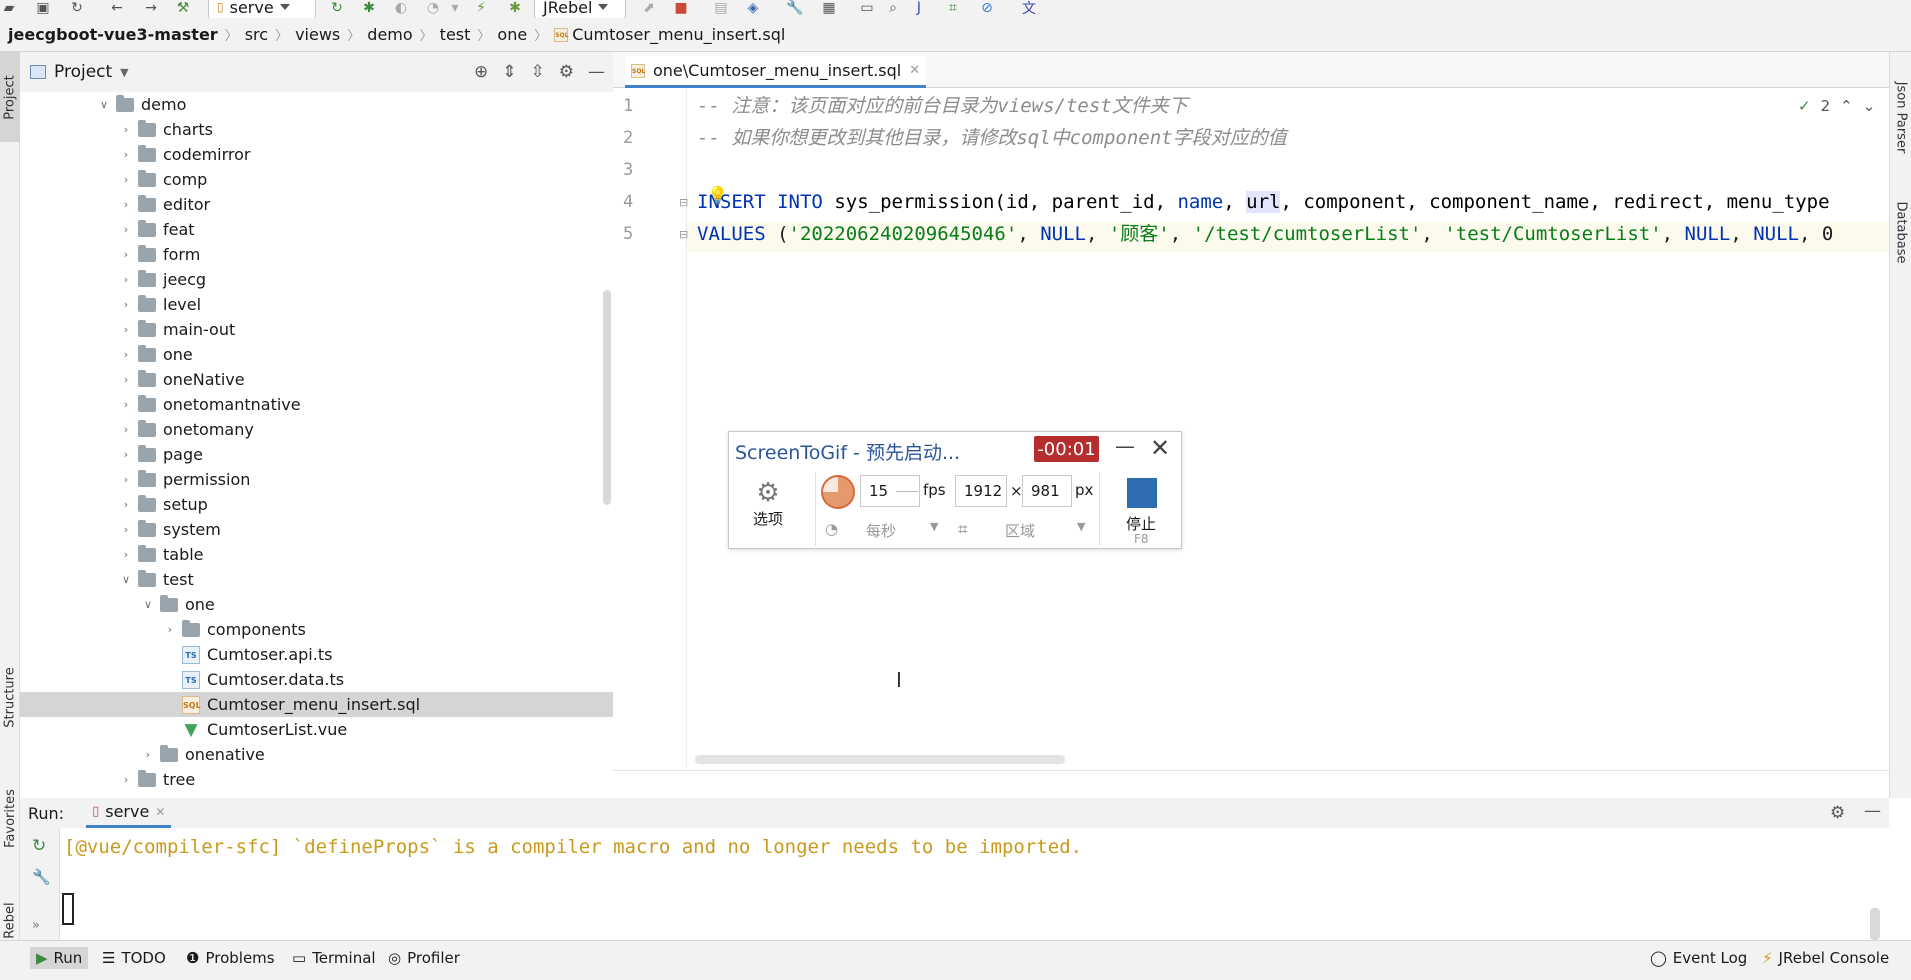 The height and width of the screenshot is (980, 1911). What do you see at coordinates (316, 329) in the screenshot?
I see `tree-row: › main-out` at bounding box center [316, 329].